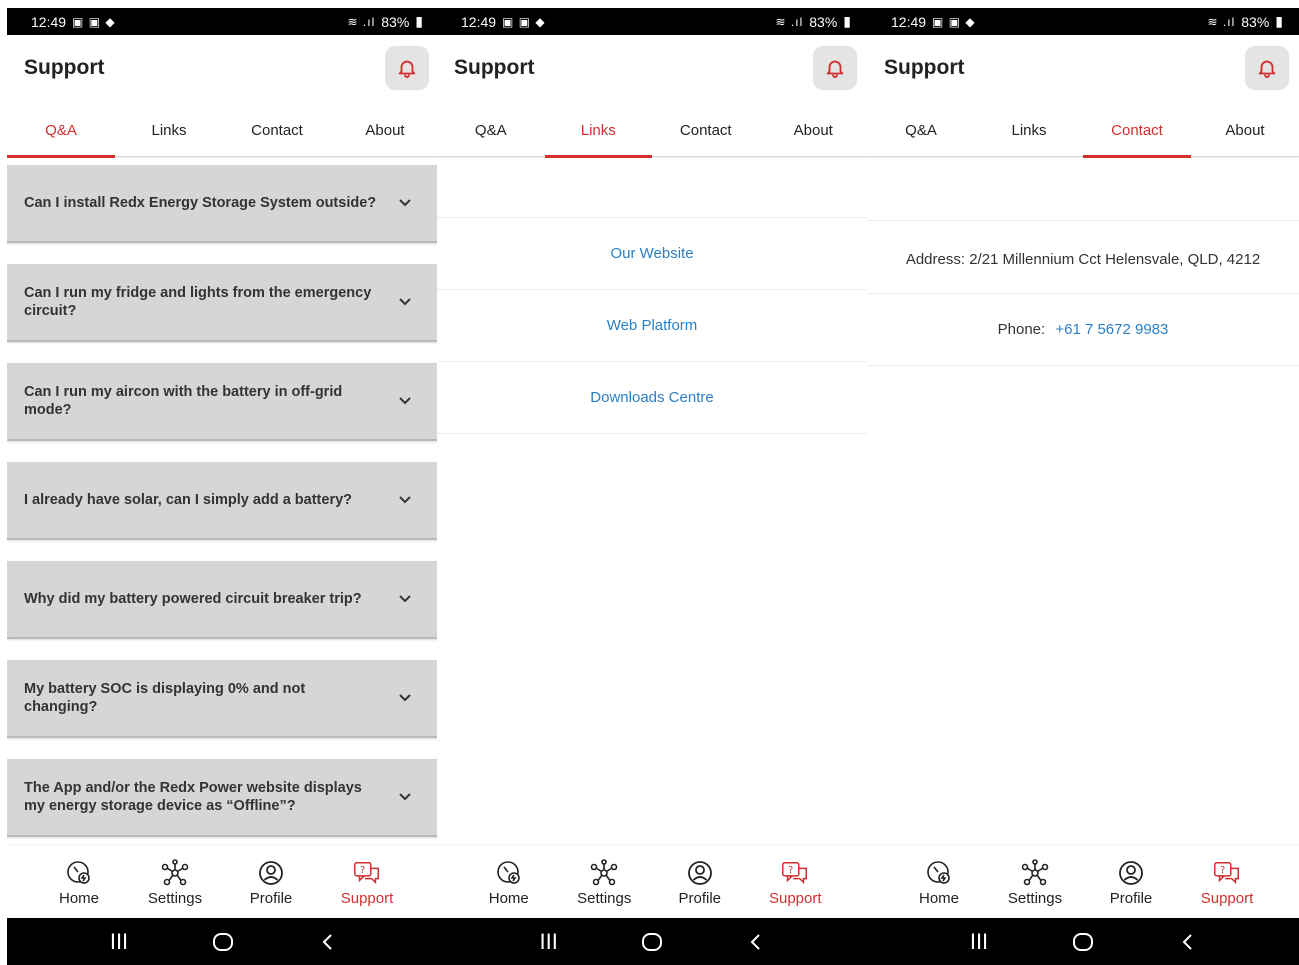  Describe the element at coordinates (1021, 329) in the screenshot. I see `phone-label: Phone:` at that location.